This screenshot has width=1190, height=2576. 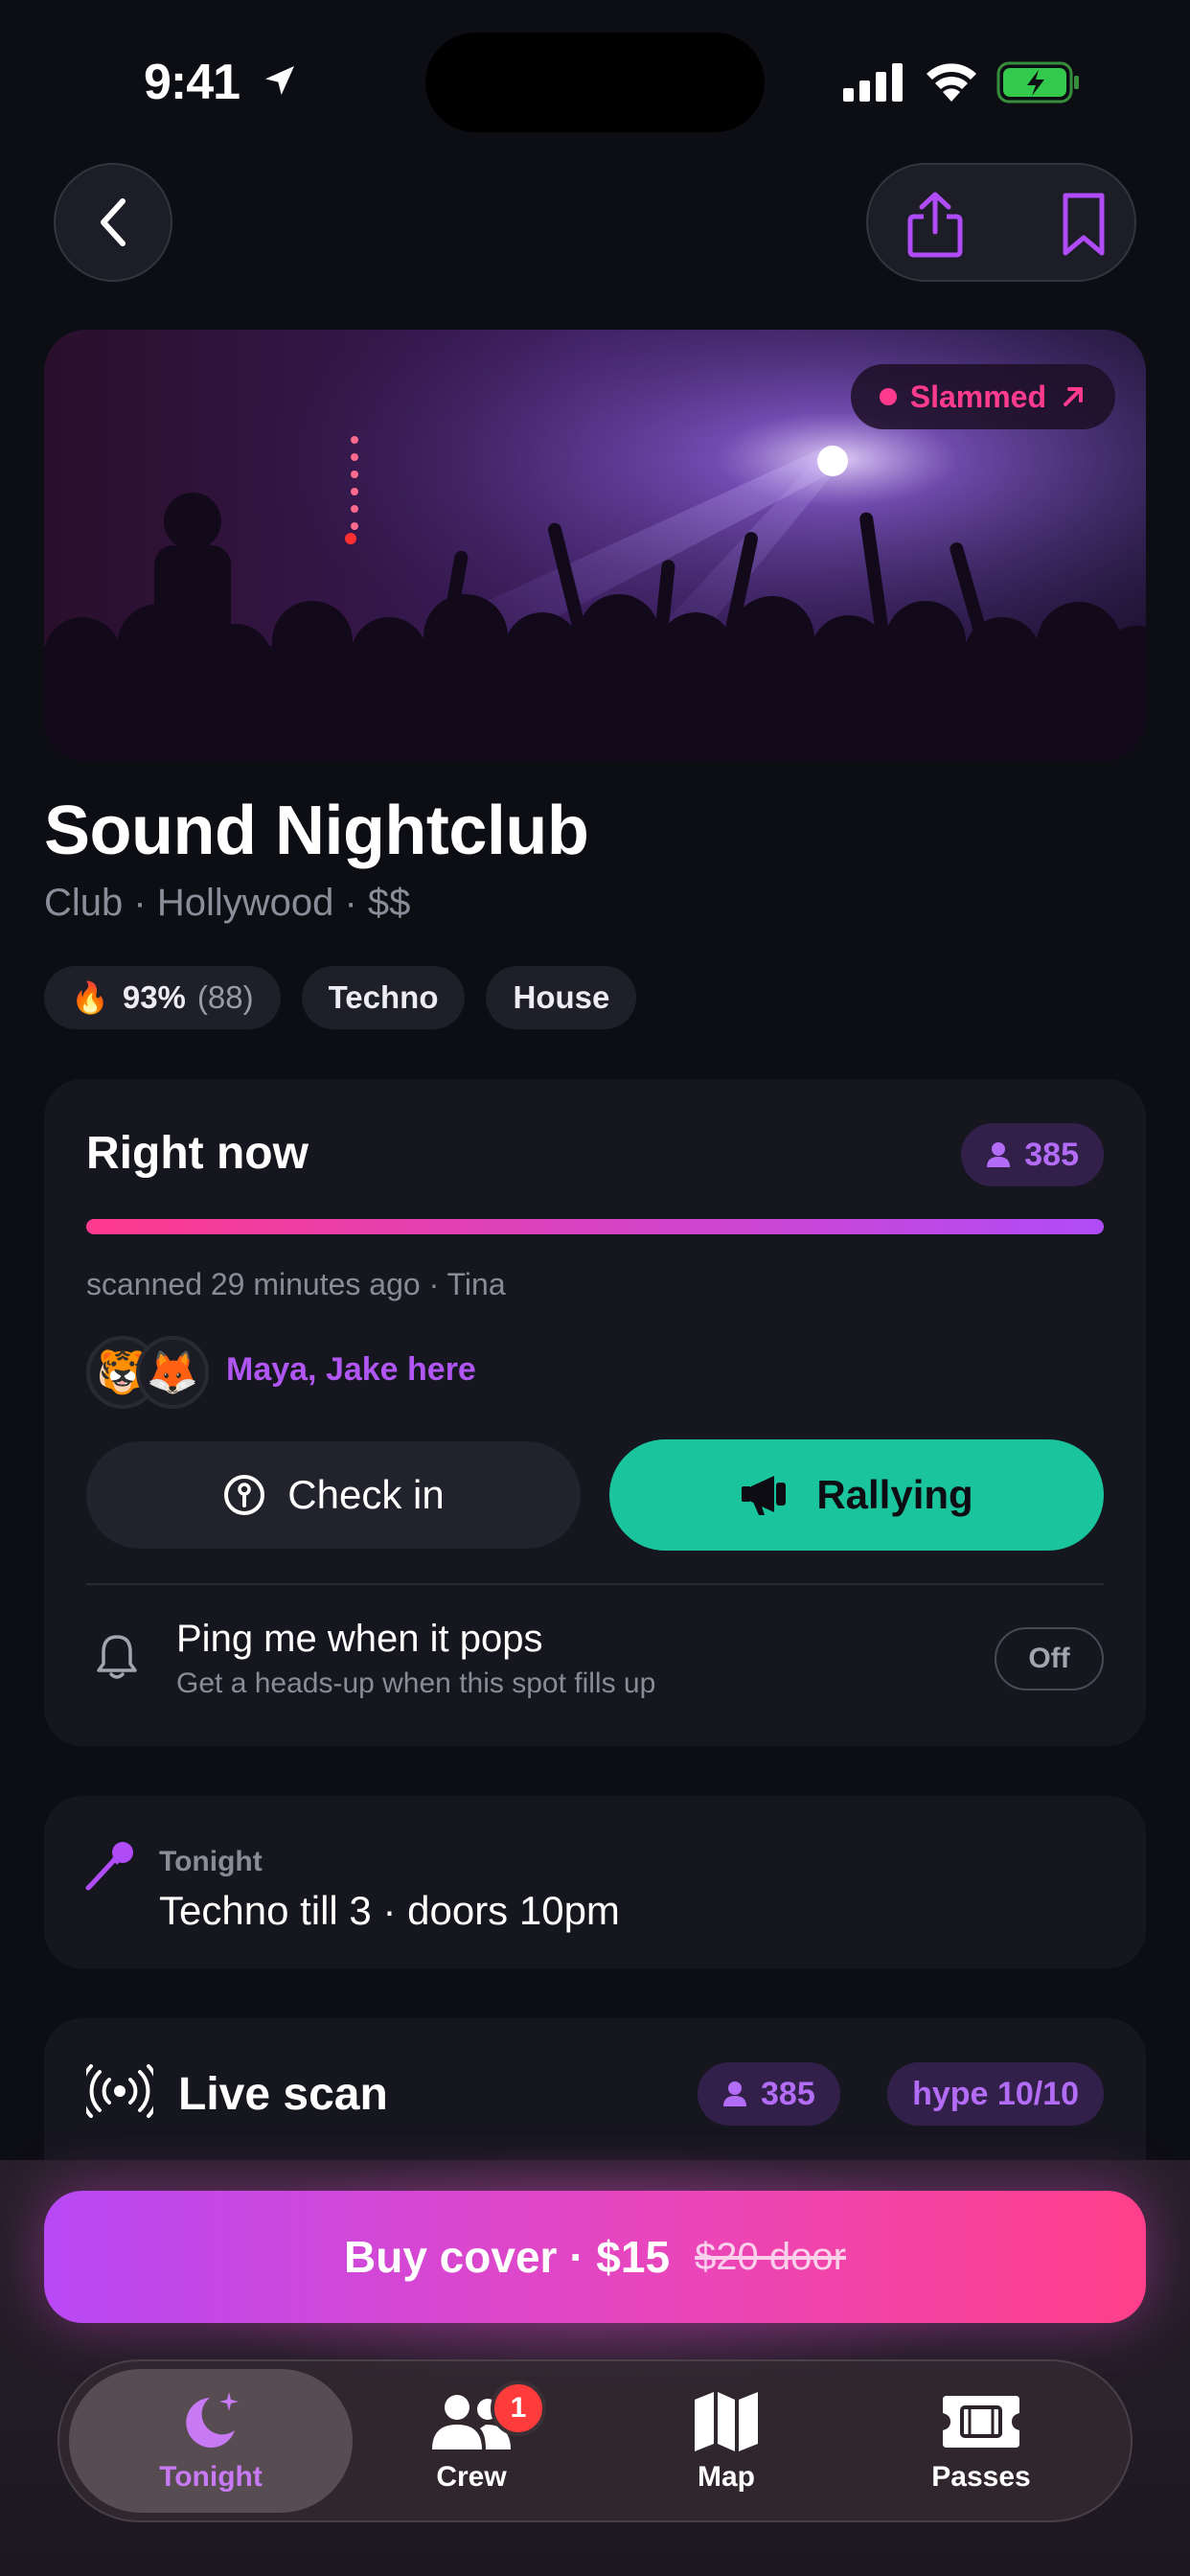 What do you see at coordinates (1051, 1154) in the screenshot?
I see `headcount-value: 385` at bounding box center [1051, 1154].